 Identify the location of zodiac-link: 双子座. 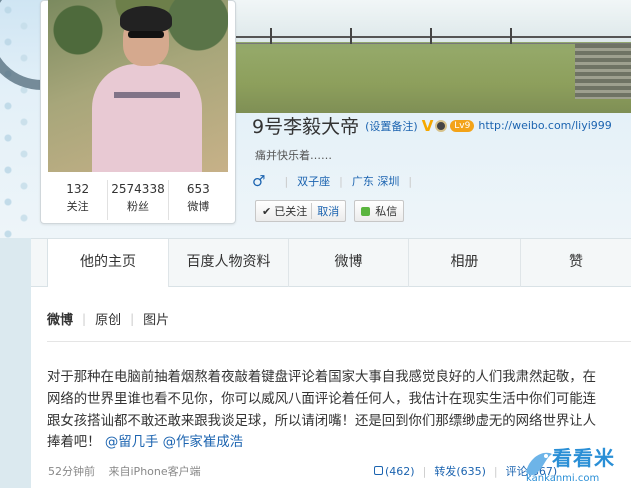
(313, 181).